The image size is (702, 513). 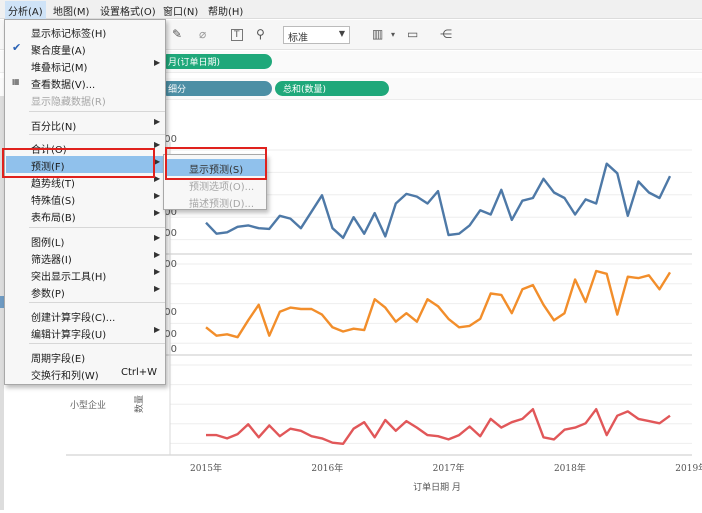 I want to click on menu-item-label: 突出显示工具(H), so click(x=69, y=277).